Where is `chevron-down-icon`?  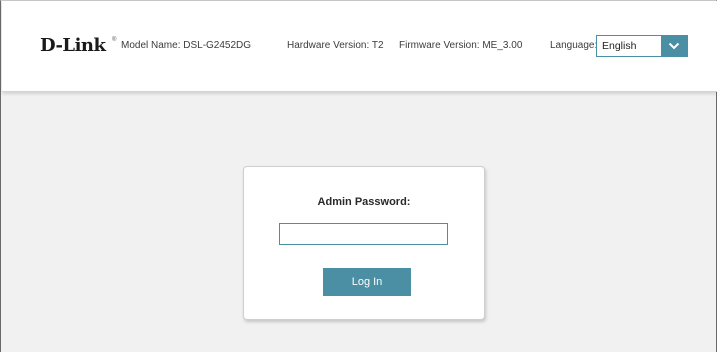 chevron-down-icon is located at coordinates (674, 46).